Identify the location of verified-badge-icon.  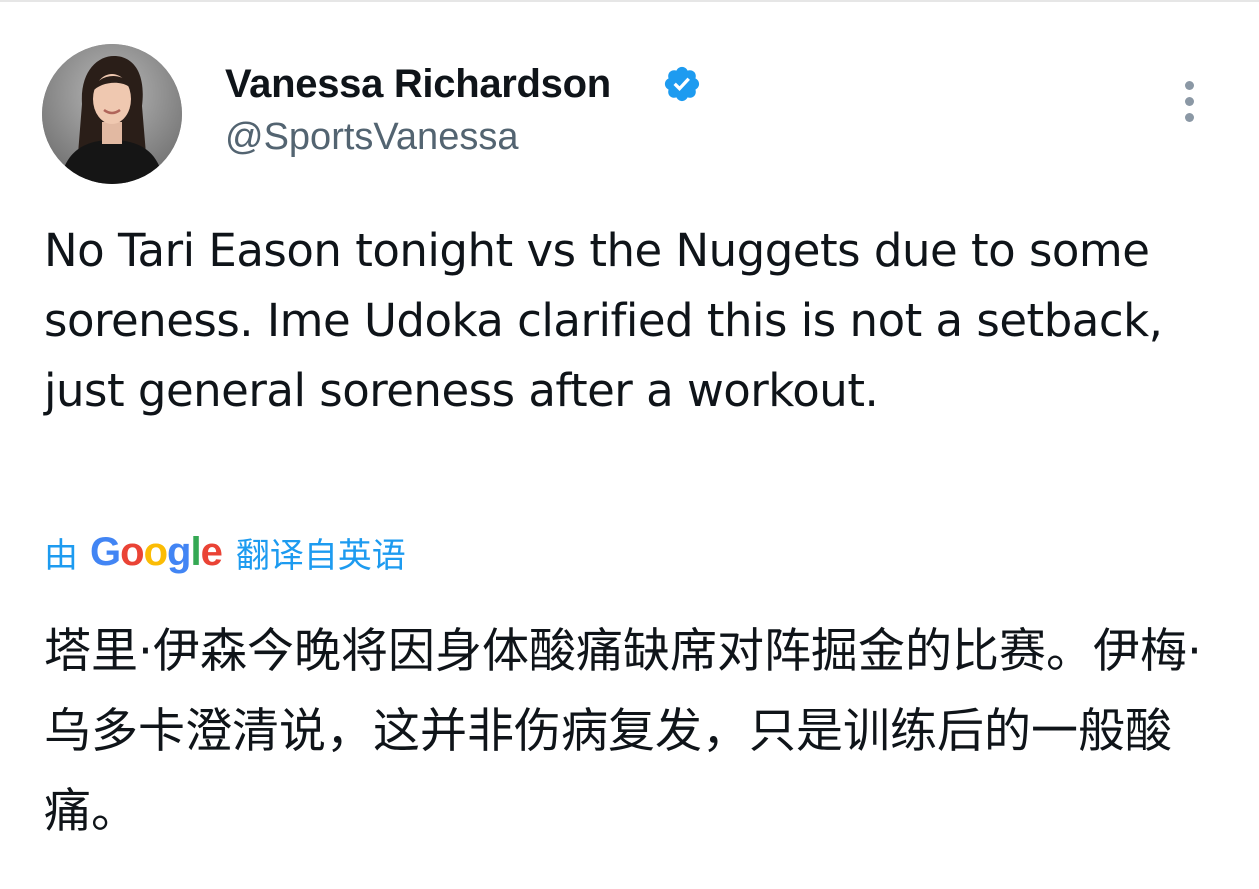
(682, 84).